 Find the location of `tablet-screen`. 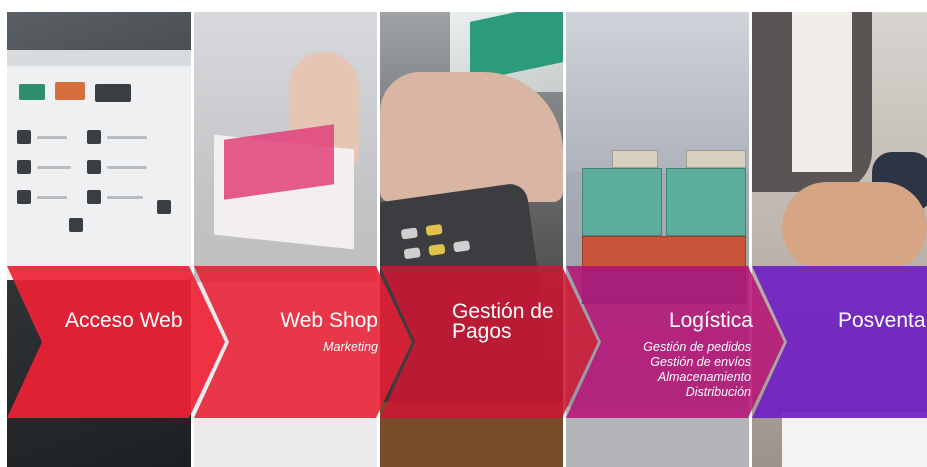

tablet-screen is located at coordinates (99, 165).